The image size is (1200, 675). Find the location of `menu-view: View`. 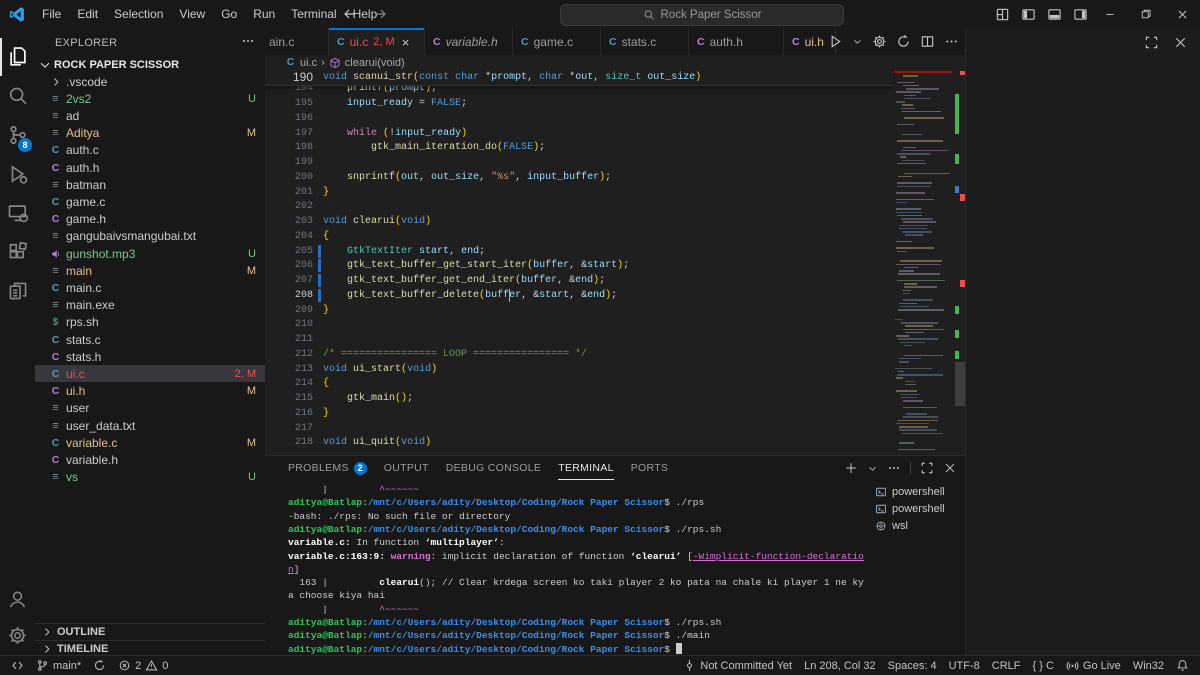

menu-view: View is located at coordinates (192, 14).